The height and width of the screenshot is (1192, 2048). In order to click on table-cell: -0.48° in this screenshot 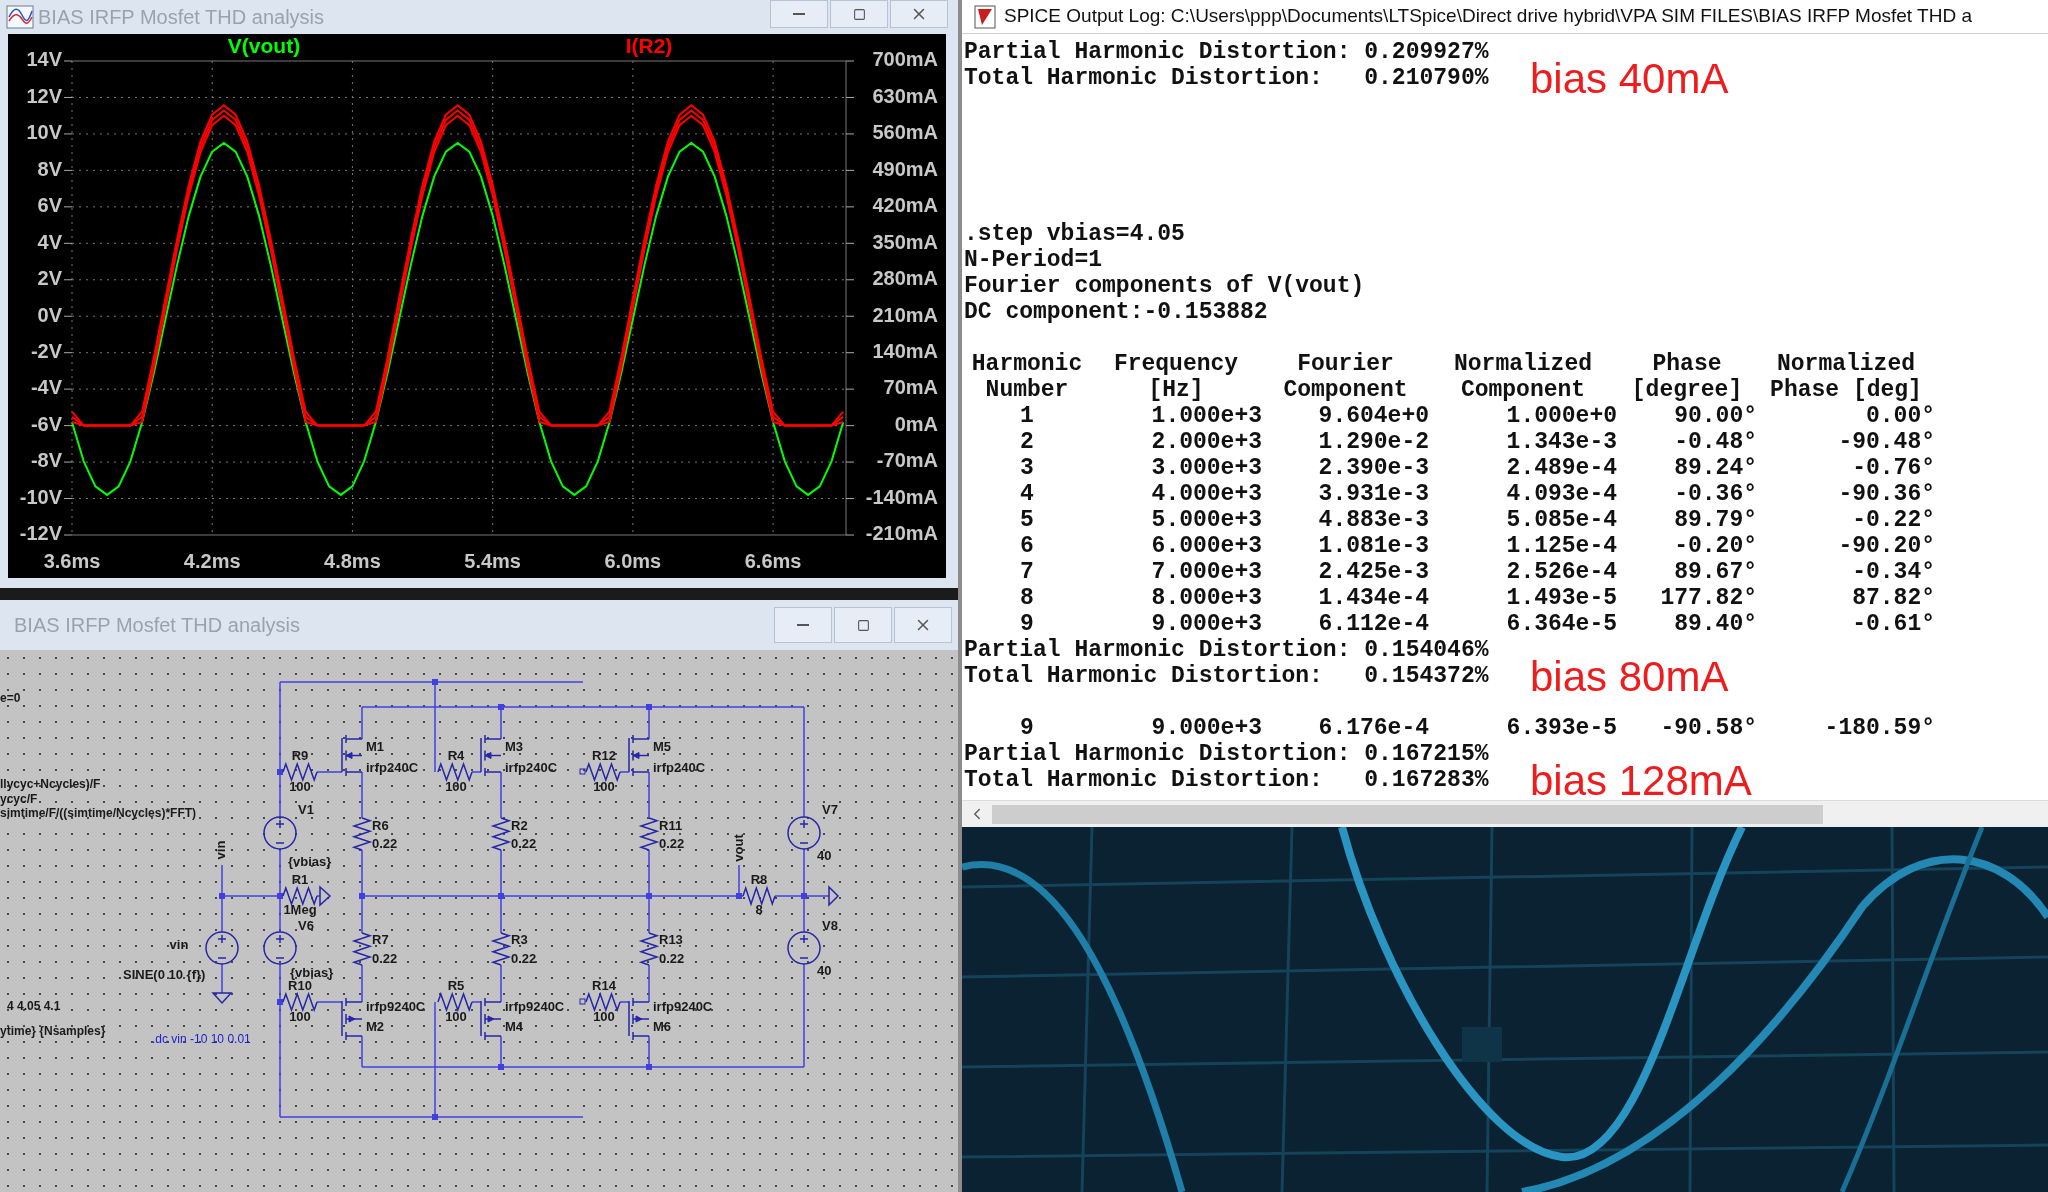, I will do `click(1715, 442)`.